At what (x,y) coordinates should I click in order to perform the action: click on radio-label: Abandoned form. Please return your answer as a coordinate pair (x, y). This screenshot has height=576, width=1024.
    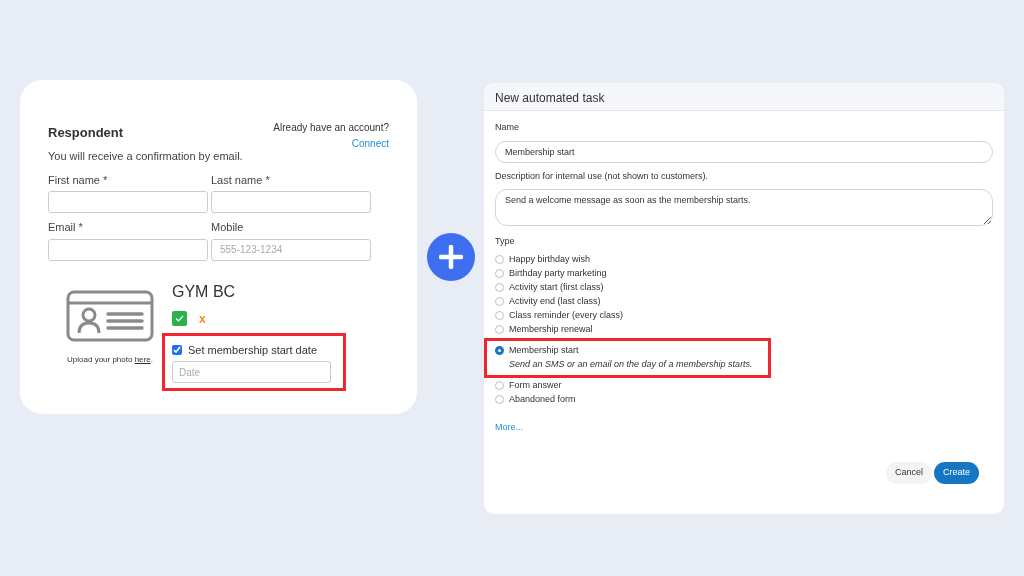
    Looking at the image, I should click on (542, 399).